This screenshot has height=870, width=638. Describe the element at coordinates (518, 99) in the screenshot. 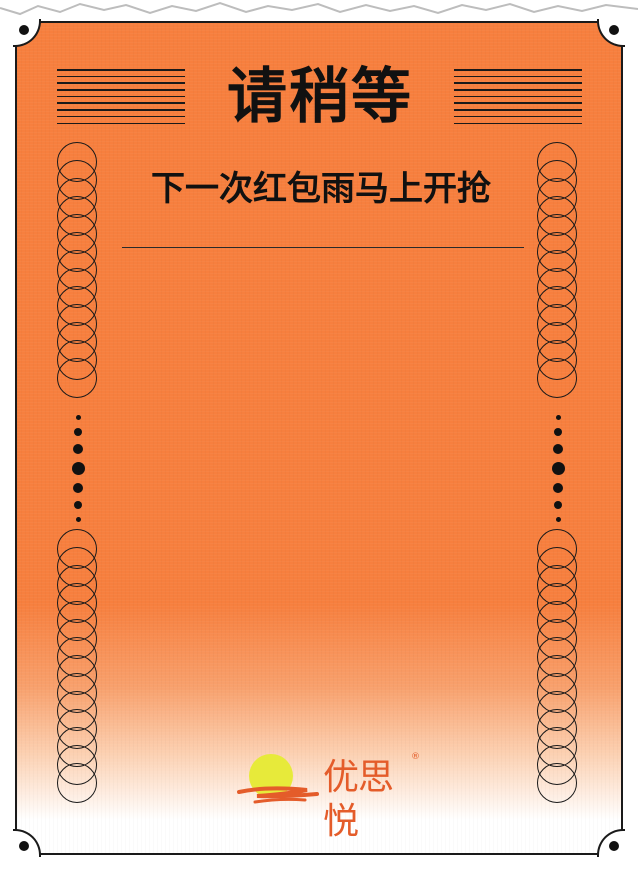

I see `title-lines-right` at that location.